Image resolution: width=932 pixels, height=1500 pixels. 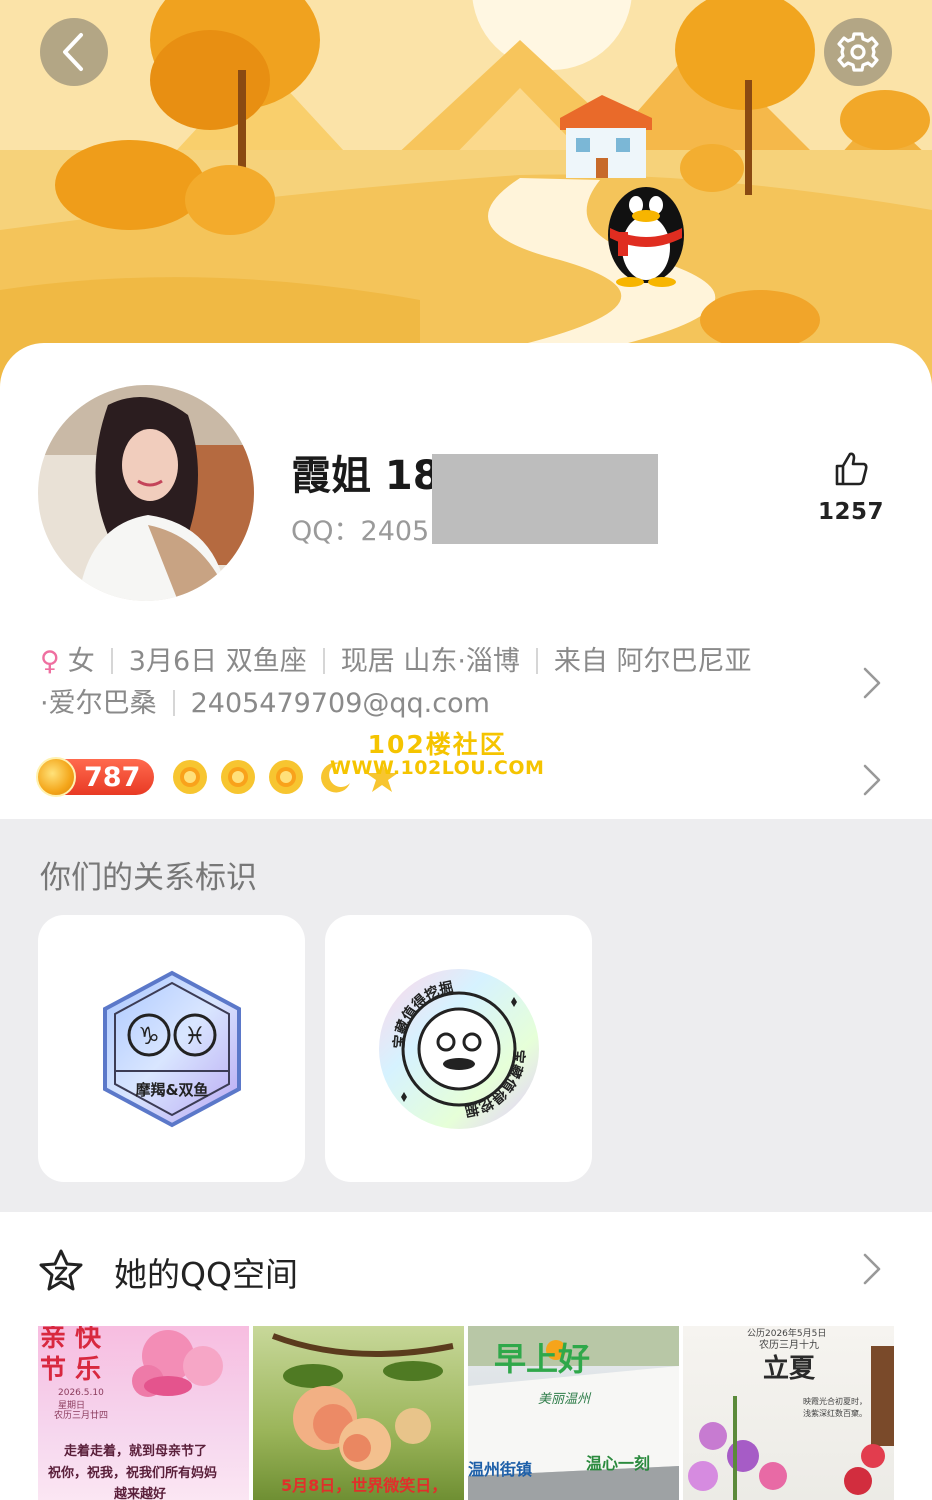 I want to click on chevron-left-icon, so click(x=73, y=52).